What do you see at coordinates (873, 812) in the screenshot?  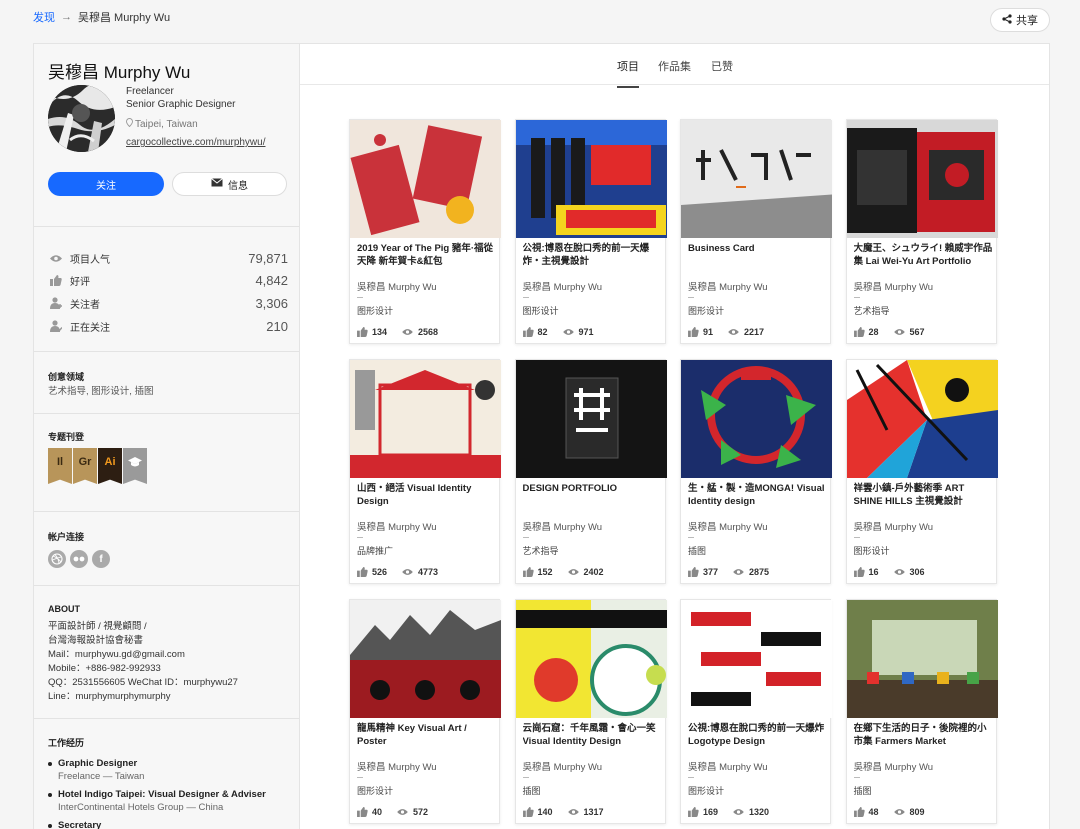 I see `like-count: 48` at bounding box center [873, 812].